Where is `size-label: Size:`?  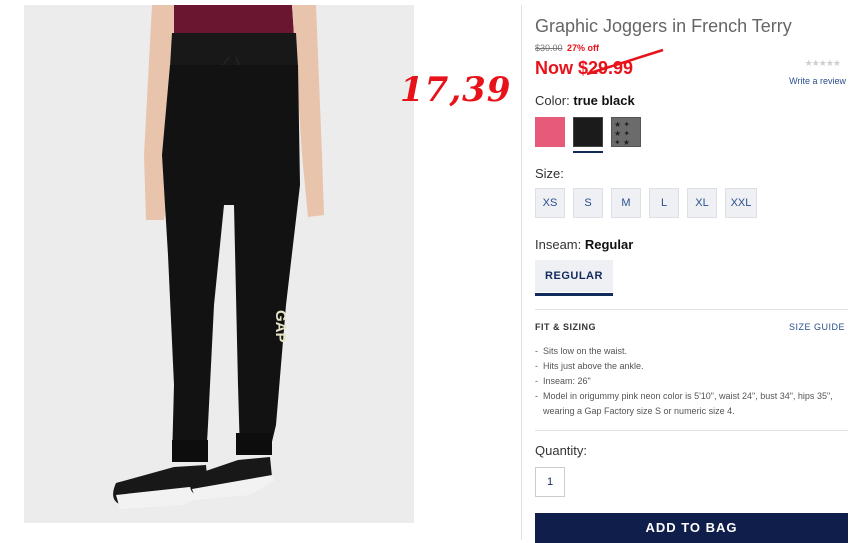
size-label: Size: is located at coordinates (549, 173).